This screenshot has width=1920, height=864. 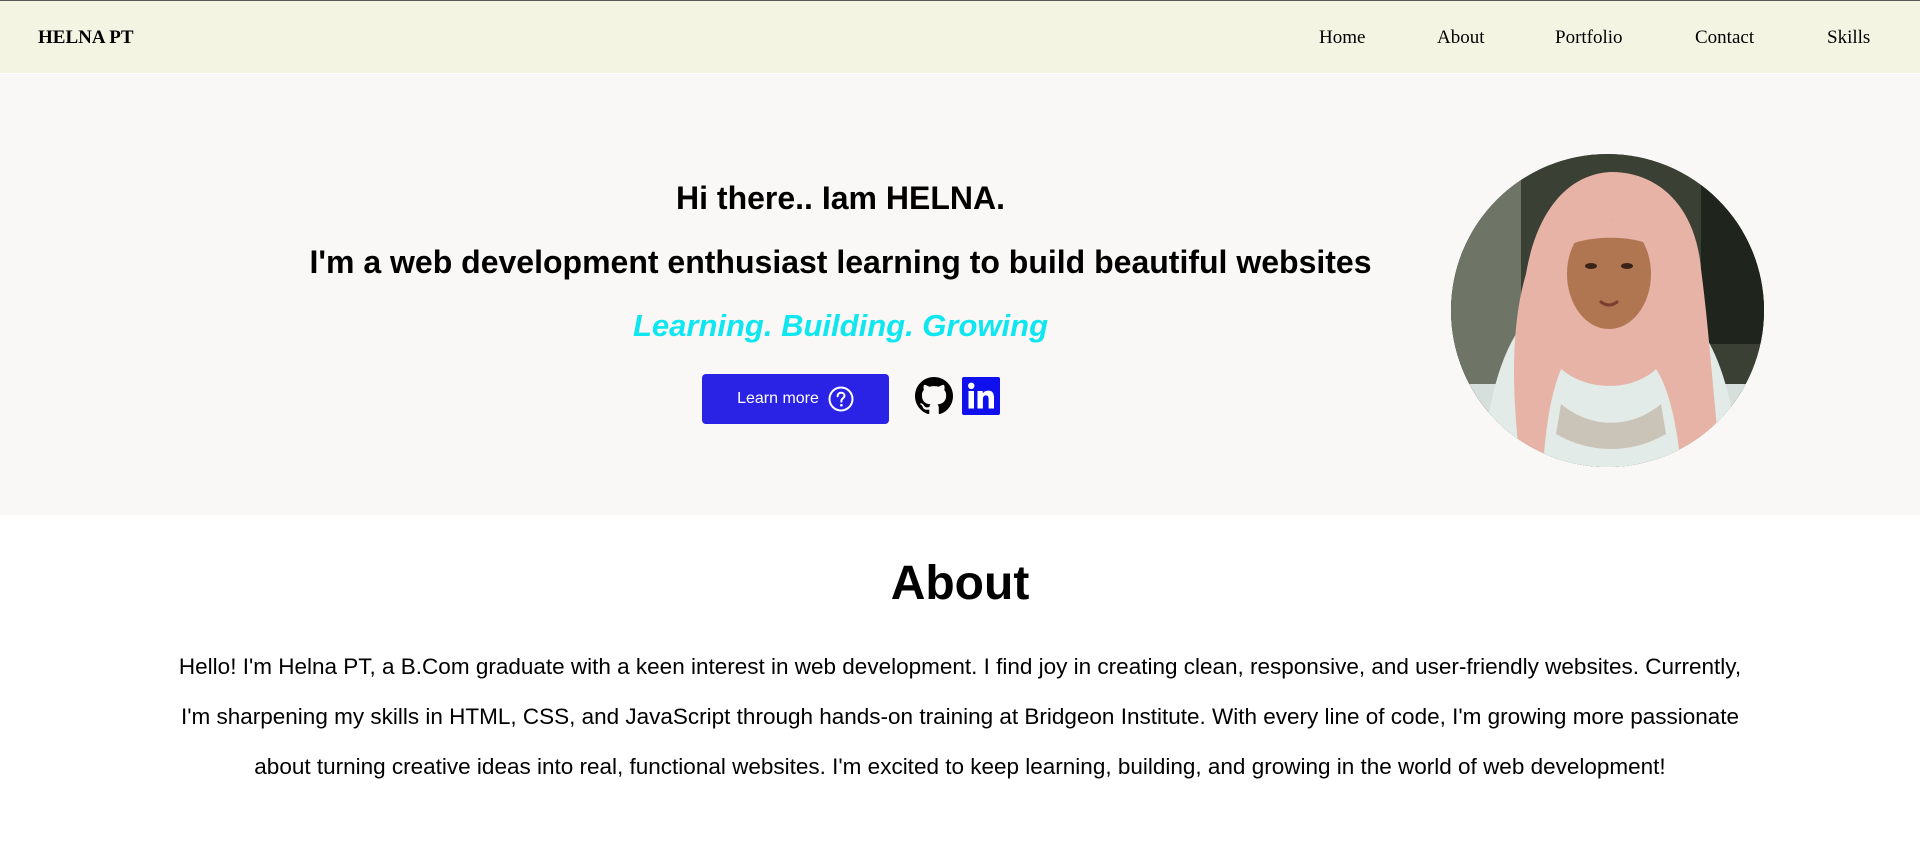 I want to click on nav-link-home: Home, so click(x=1342, y=38).